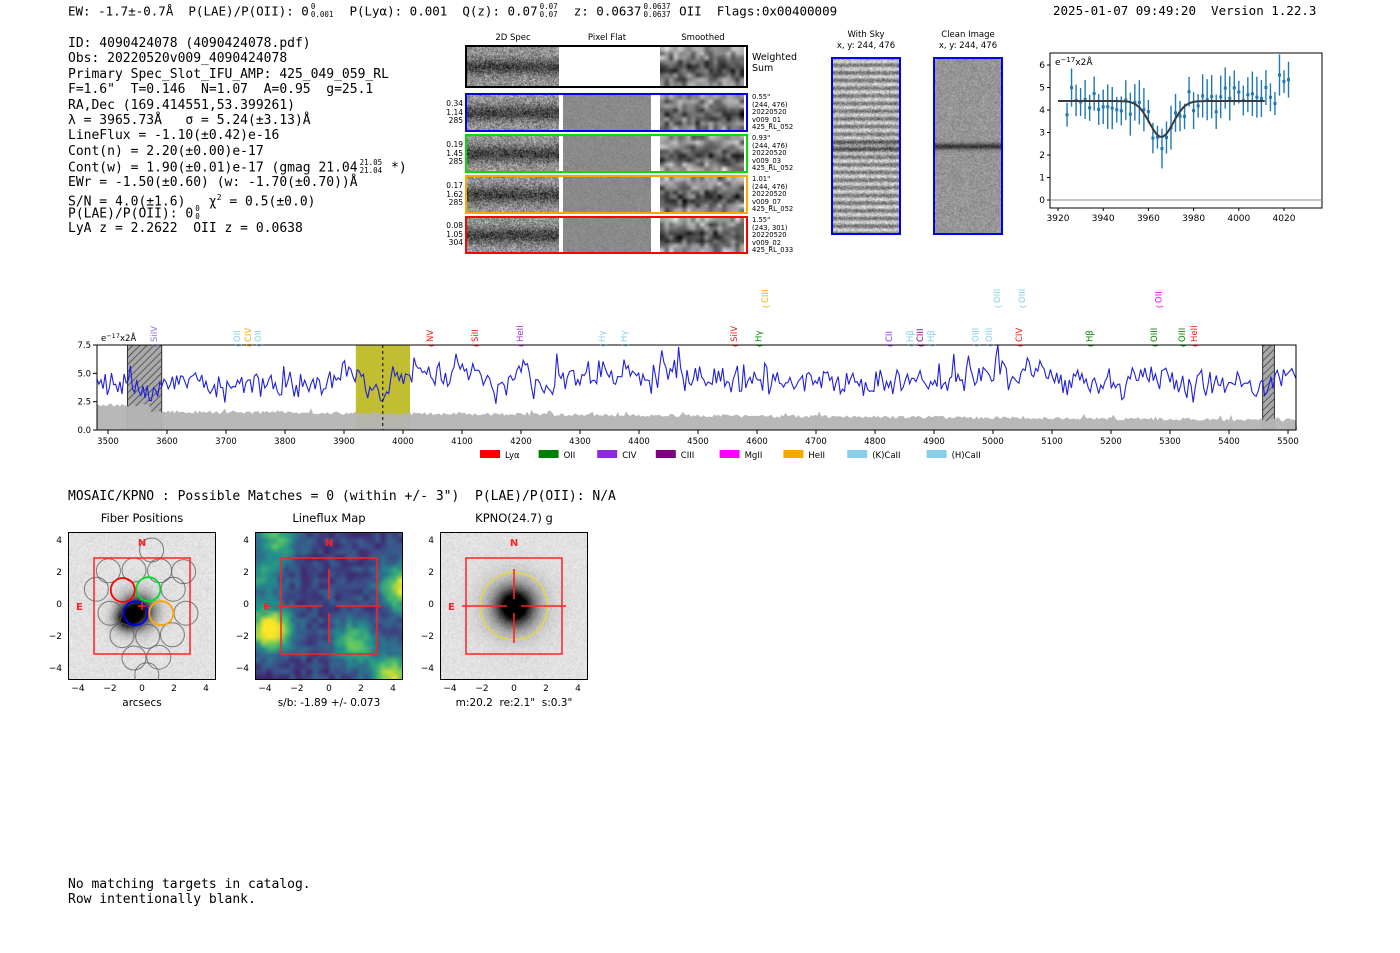 The height and width of the screenshot is (953, 1400). What do you see at coordinates (189, 884) in the screenshot?
I see `catalog-note: No matching targets in catalog.` at bounding box center [189, 884].